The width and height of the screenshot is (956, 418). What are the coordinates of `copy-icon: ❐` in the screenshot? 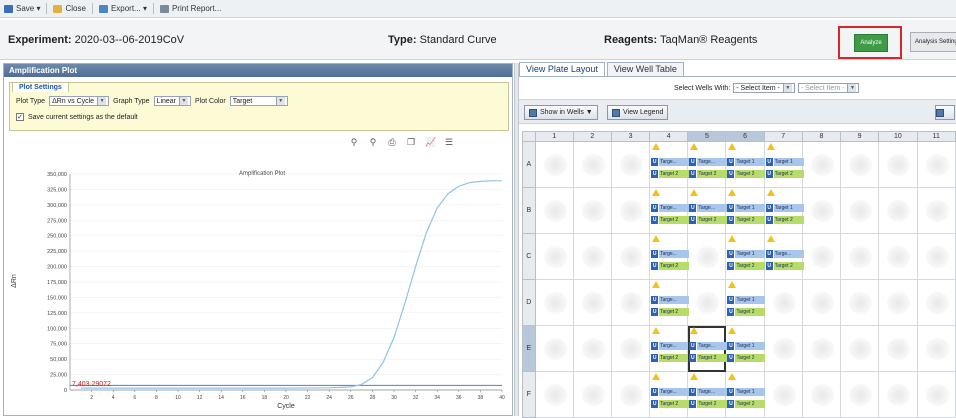 It's located at (411, 142).